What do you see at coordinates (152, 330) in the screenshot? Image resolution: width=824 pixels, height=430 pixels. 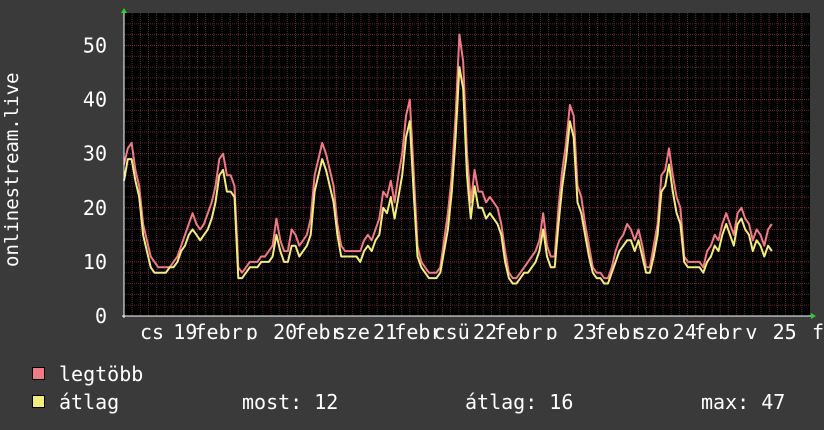 I see `x-tick-label: cs` at bounding box center [152, 330].